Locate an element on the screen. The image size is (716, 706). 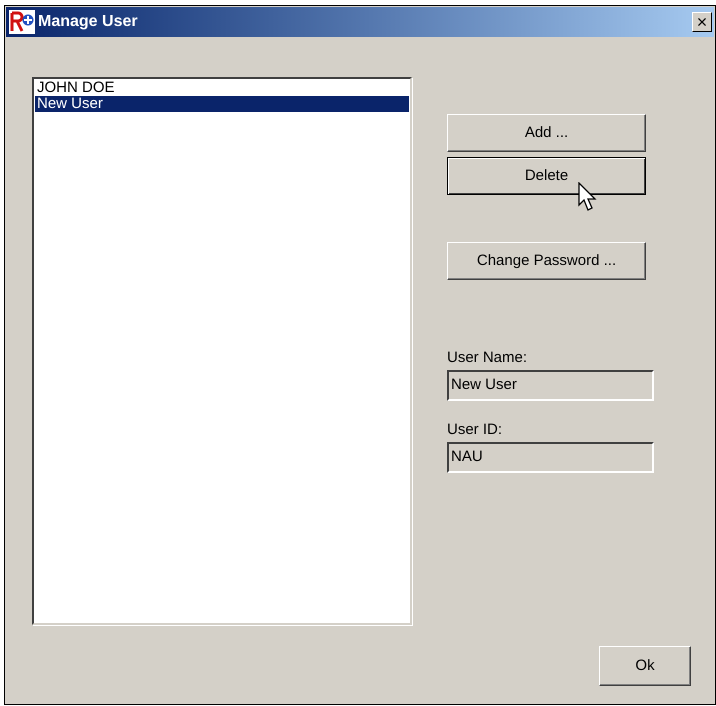
close-button: × is located at coordinates (702, 22).